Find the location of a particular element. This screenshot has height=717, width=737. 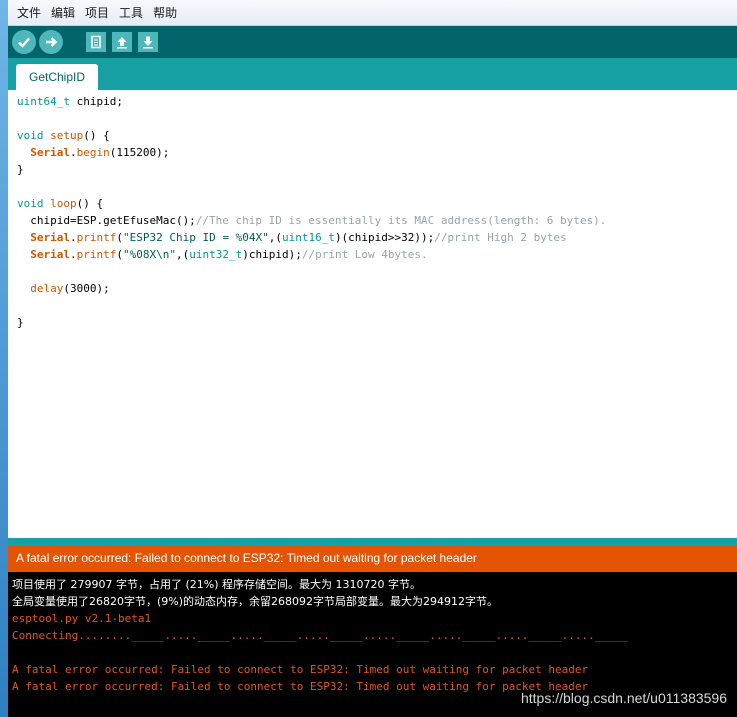

document-icon is located at coordinates (96, 42).